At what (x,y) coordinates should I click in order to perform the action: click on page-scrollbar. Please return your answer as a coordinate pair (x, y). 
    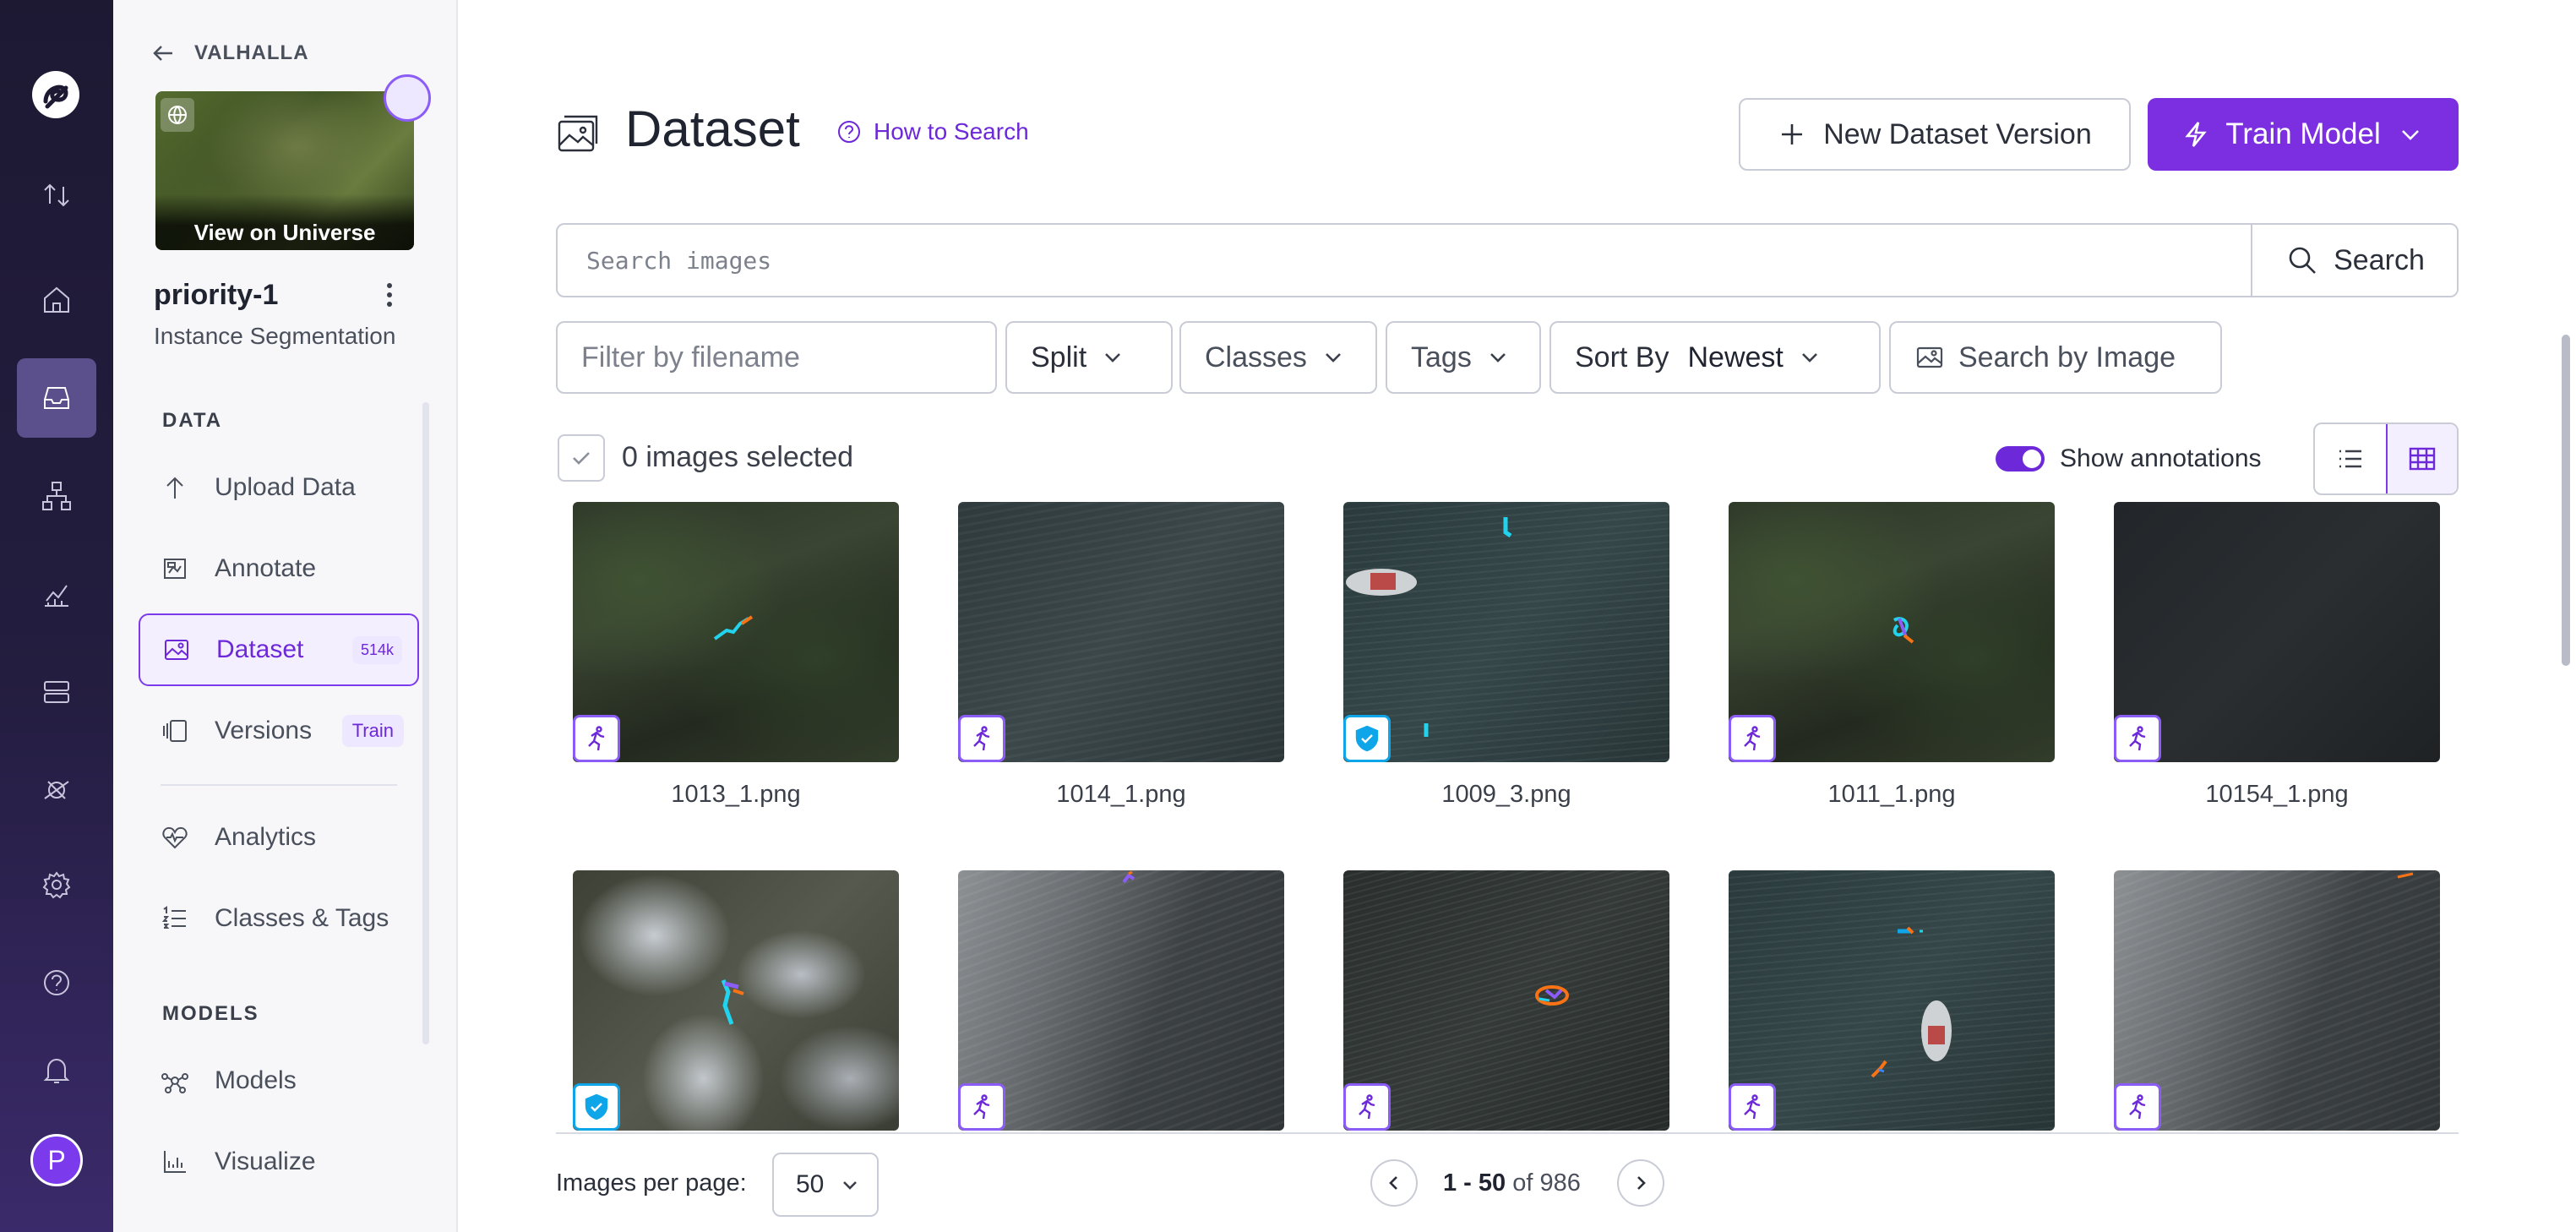
    Looking at the image, I should click on (2566, 500).